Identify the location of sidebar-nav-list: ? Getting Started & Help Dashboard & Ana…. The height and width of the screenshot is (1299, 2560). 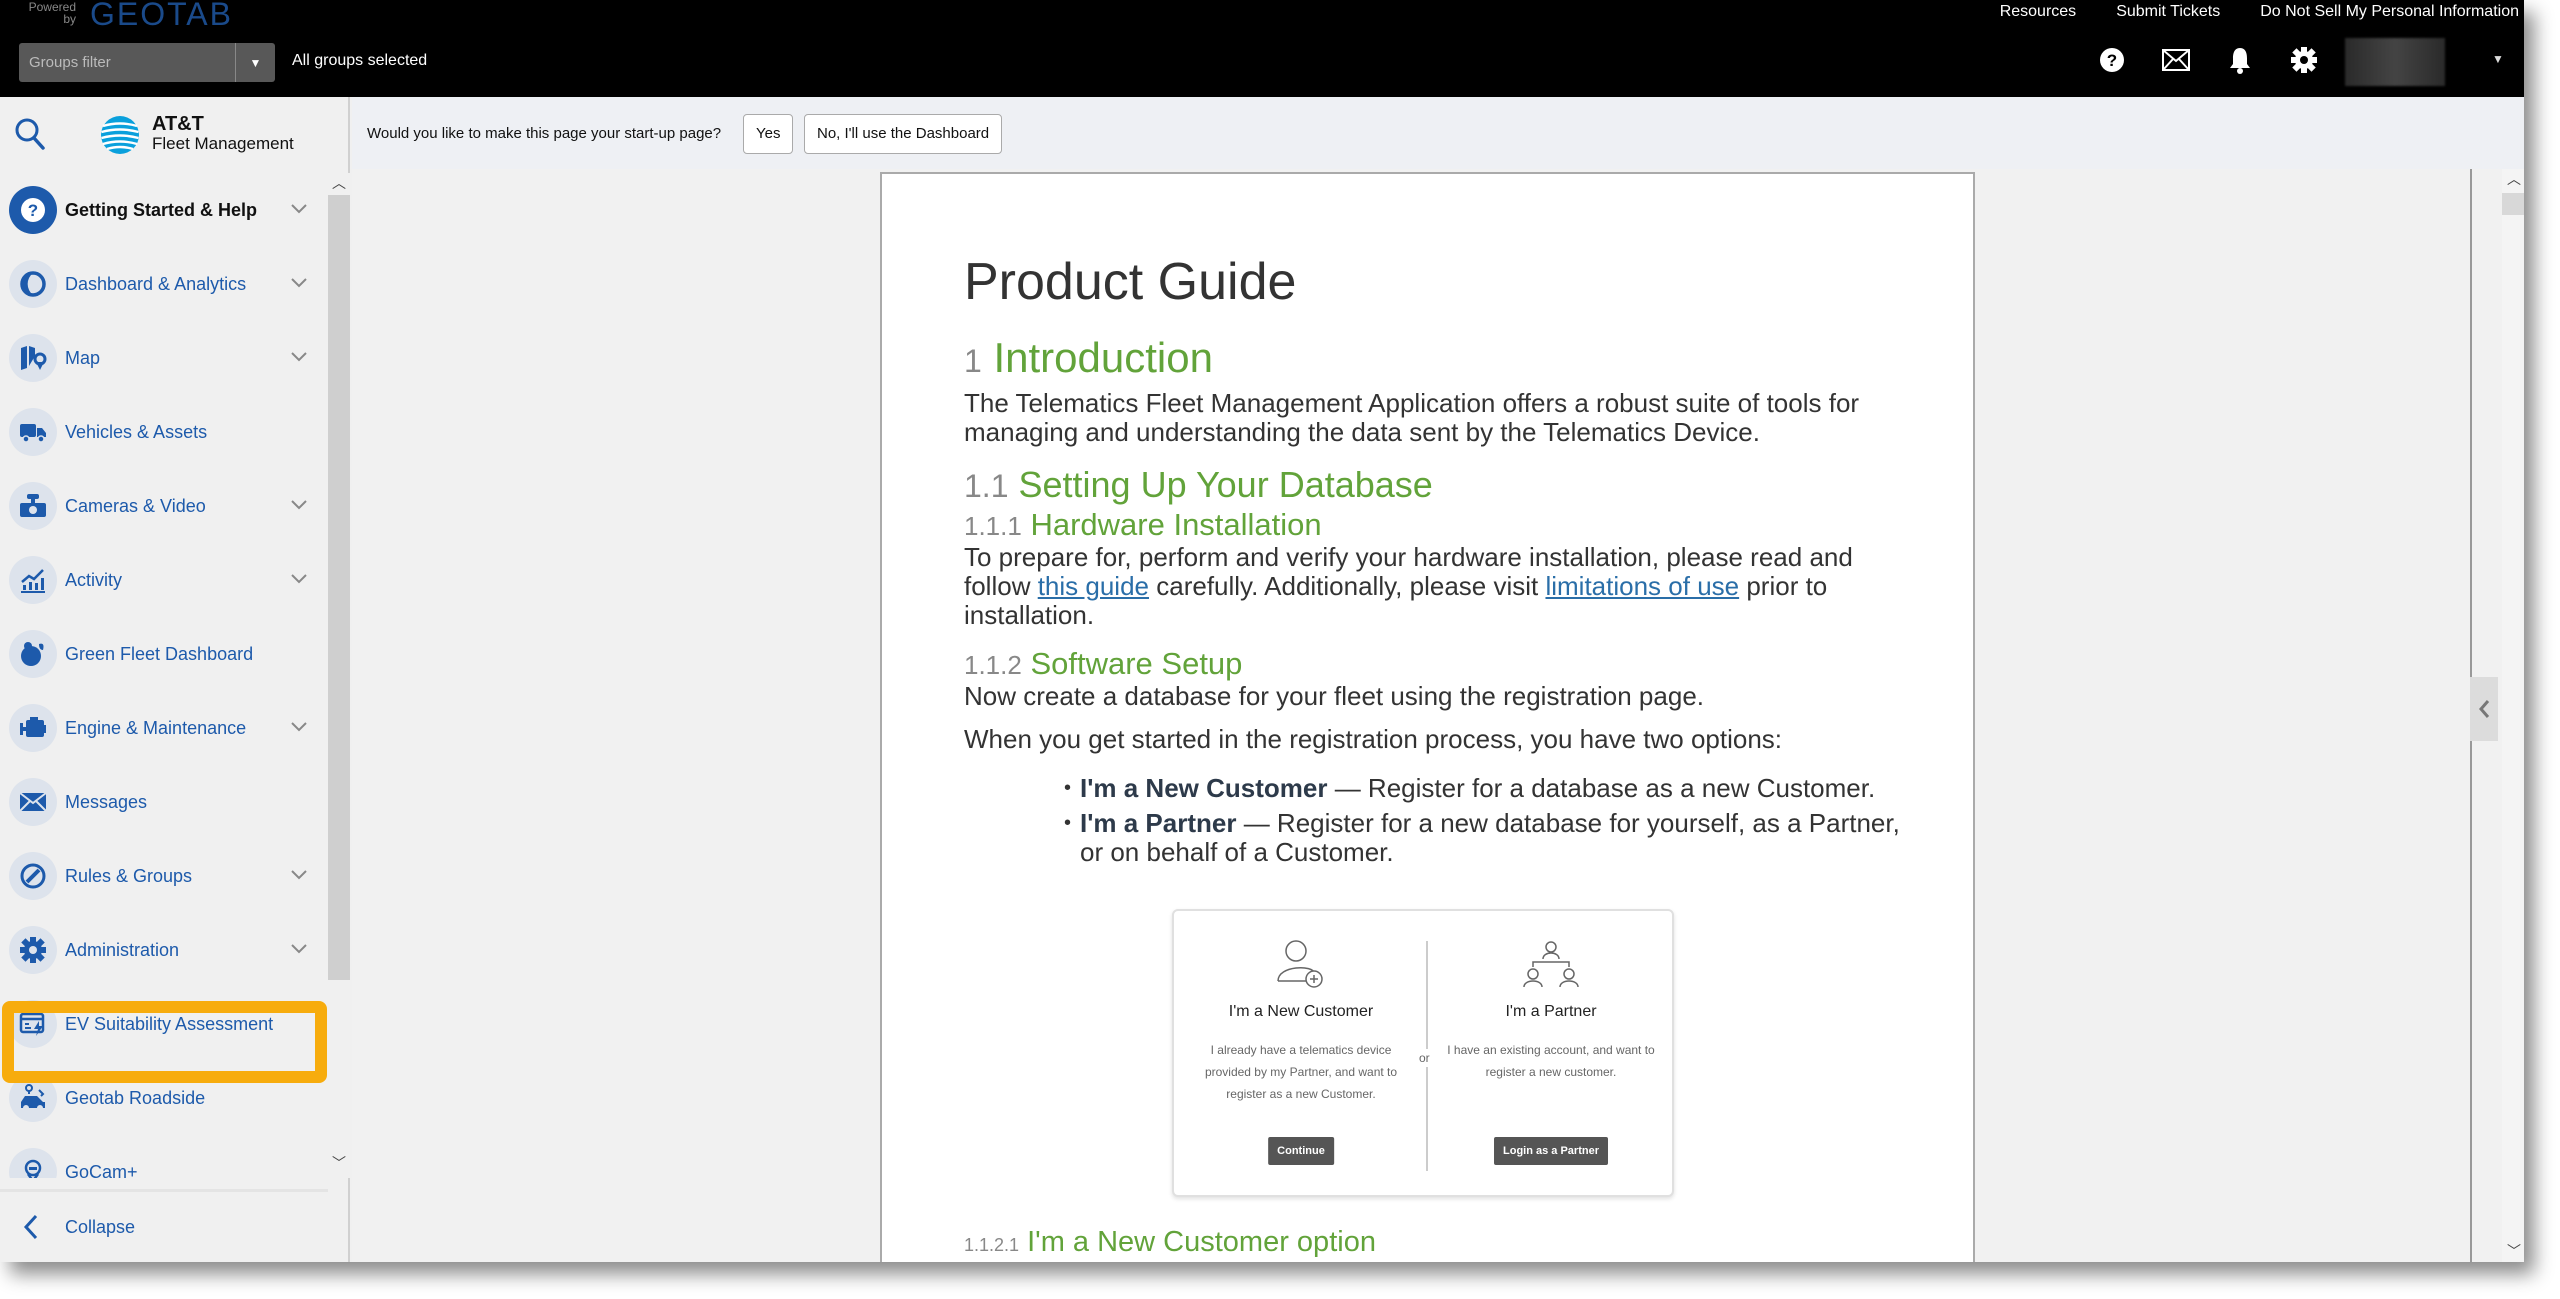
(164, 675).